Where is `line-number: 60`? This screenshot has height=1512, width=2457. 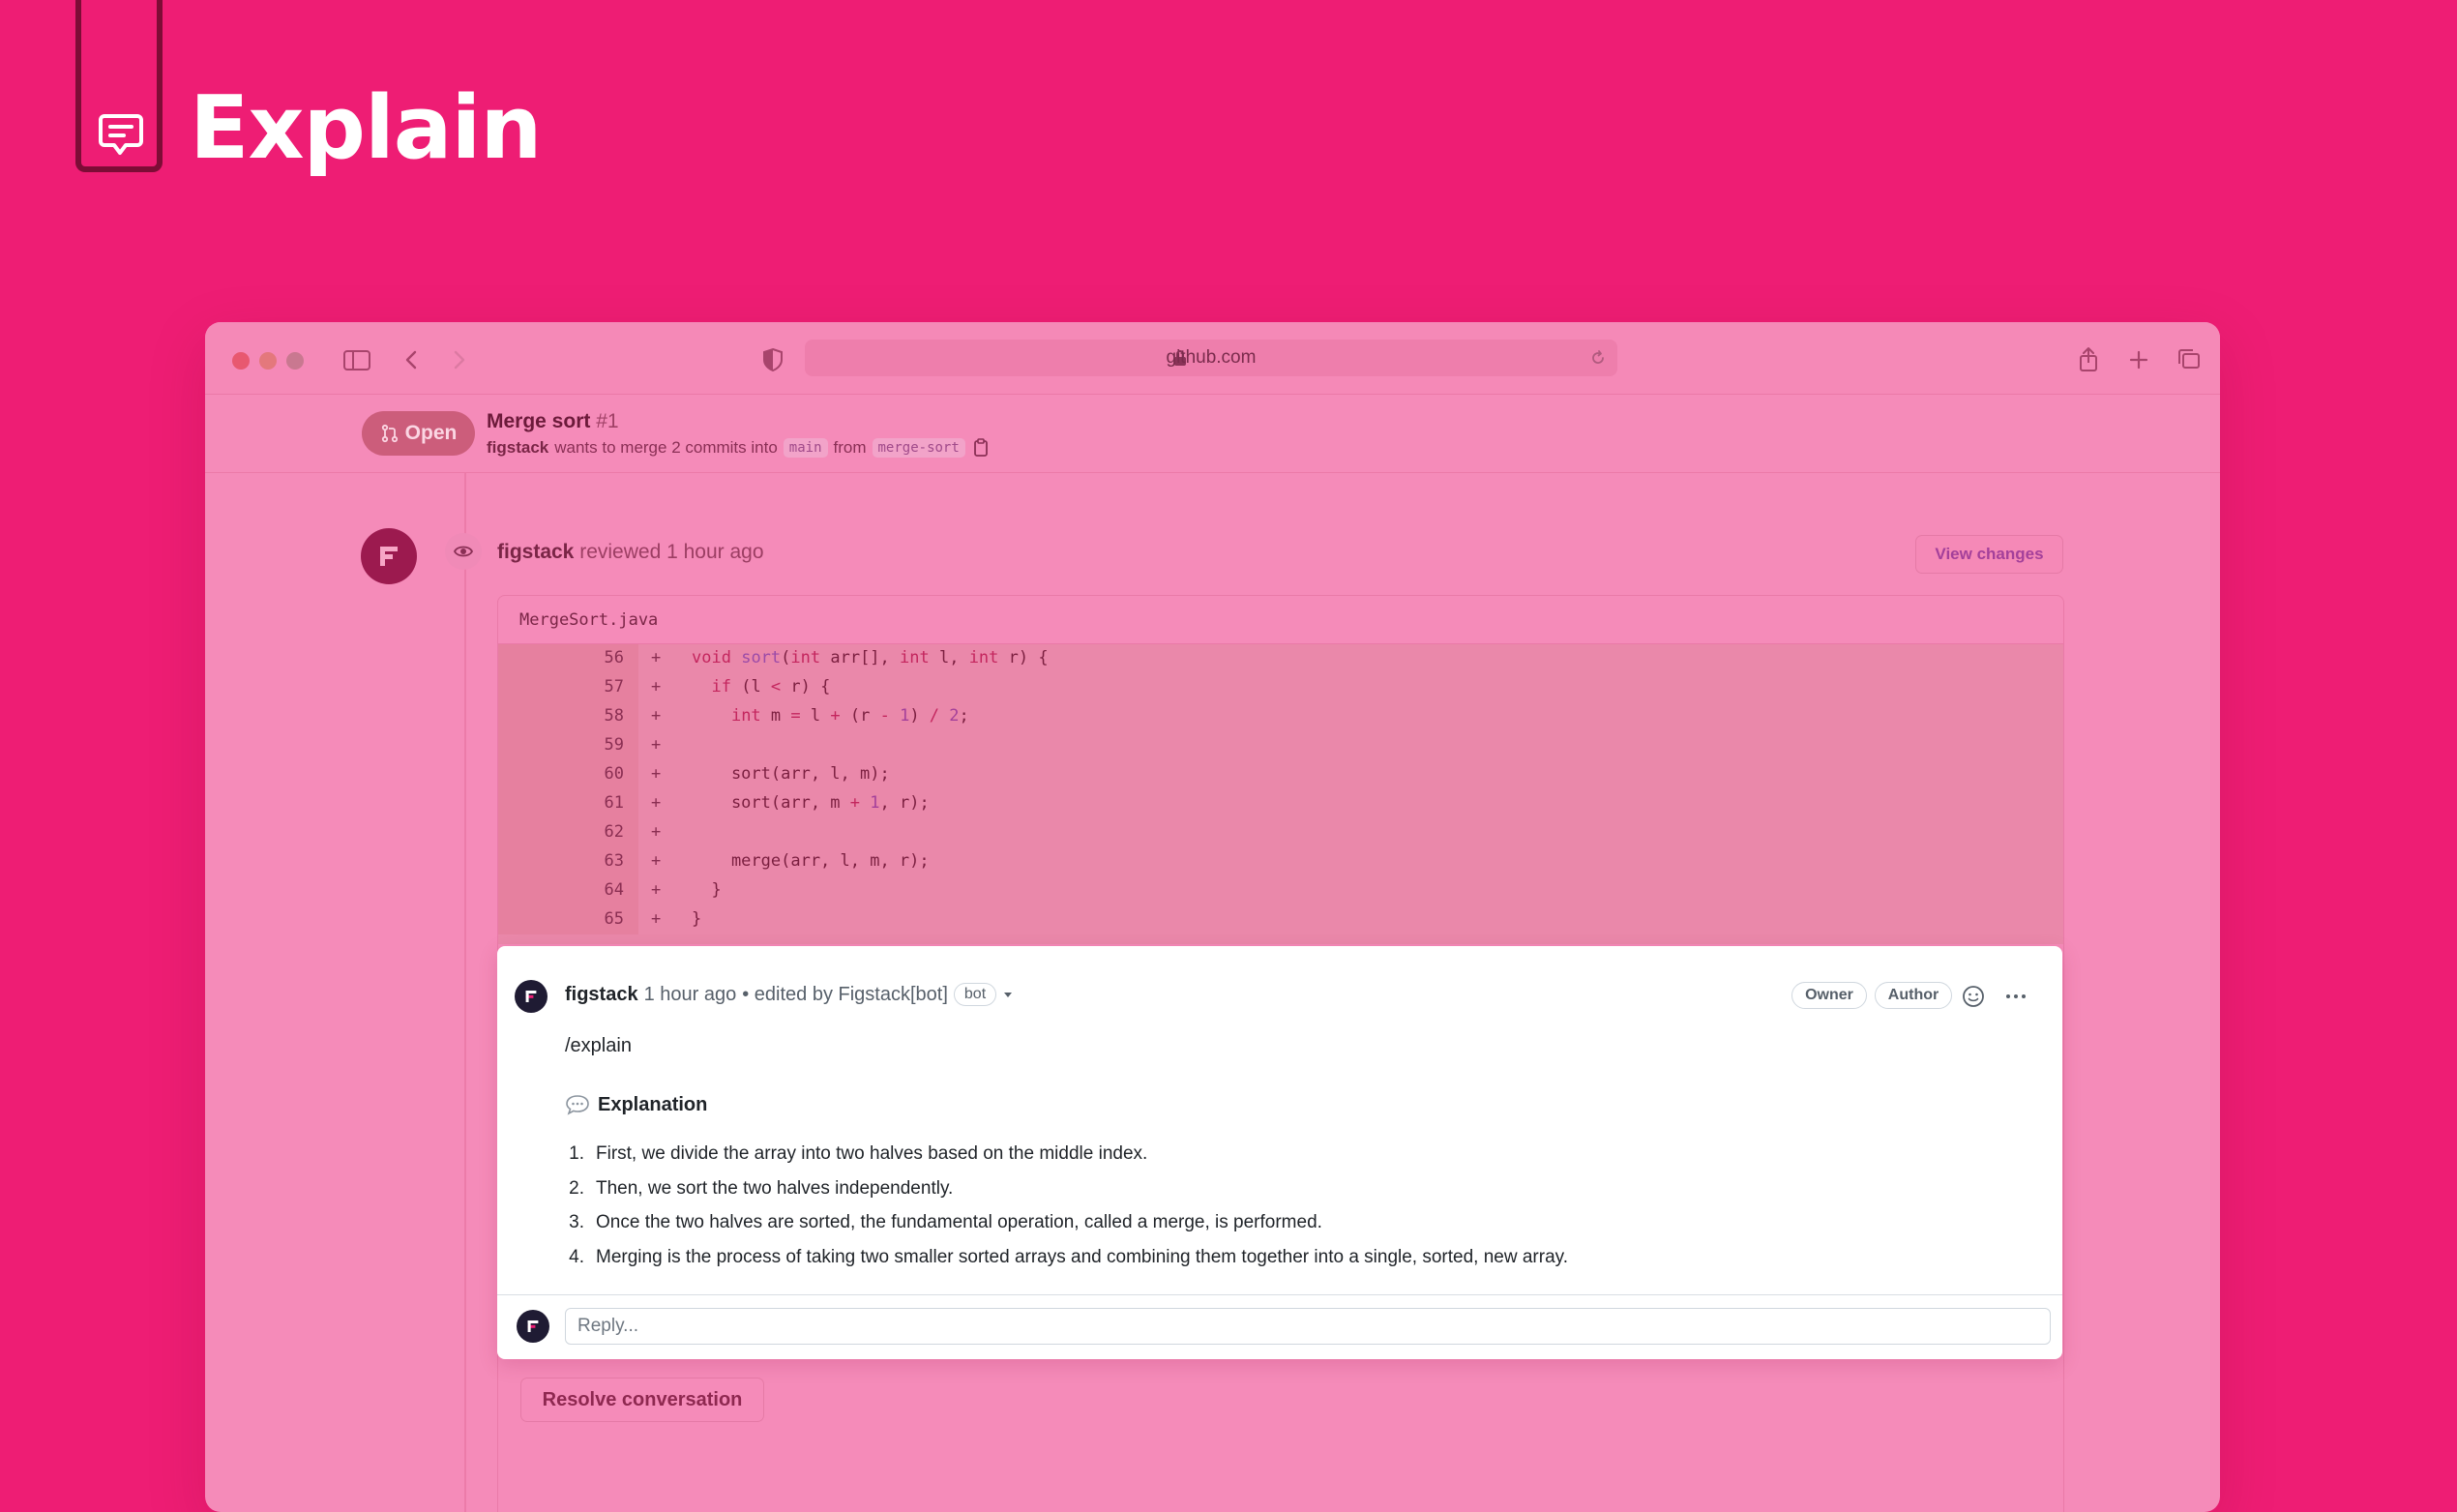
line-number: 60 is located at coordinates (600, 774).